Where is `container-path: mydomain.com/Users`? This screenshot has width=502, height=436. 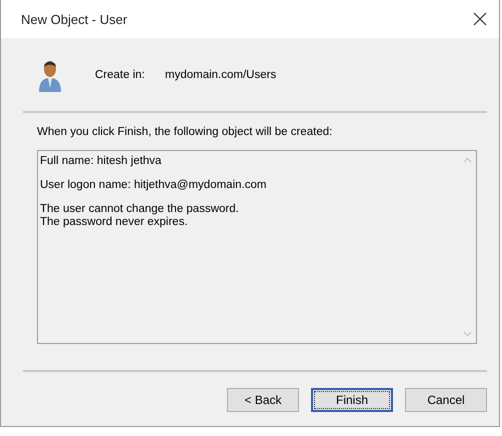 container-path: mydomain.com/Users is located at coordinates (220, 74).